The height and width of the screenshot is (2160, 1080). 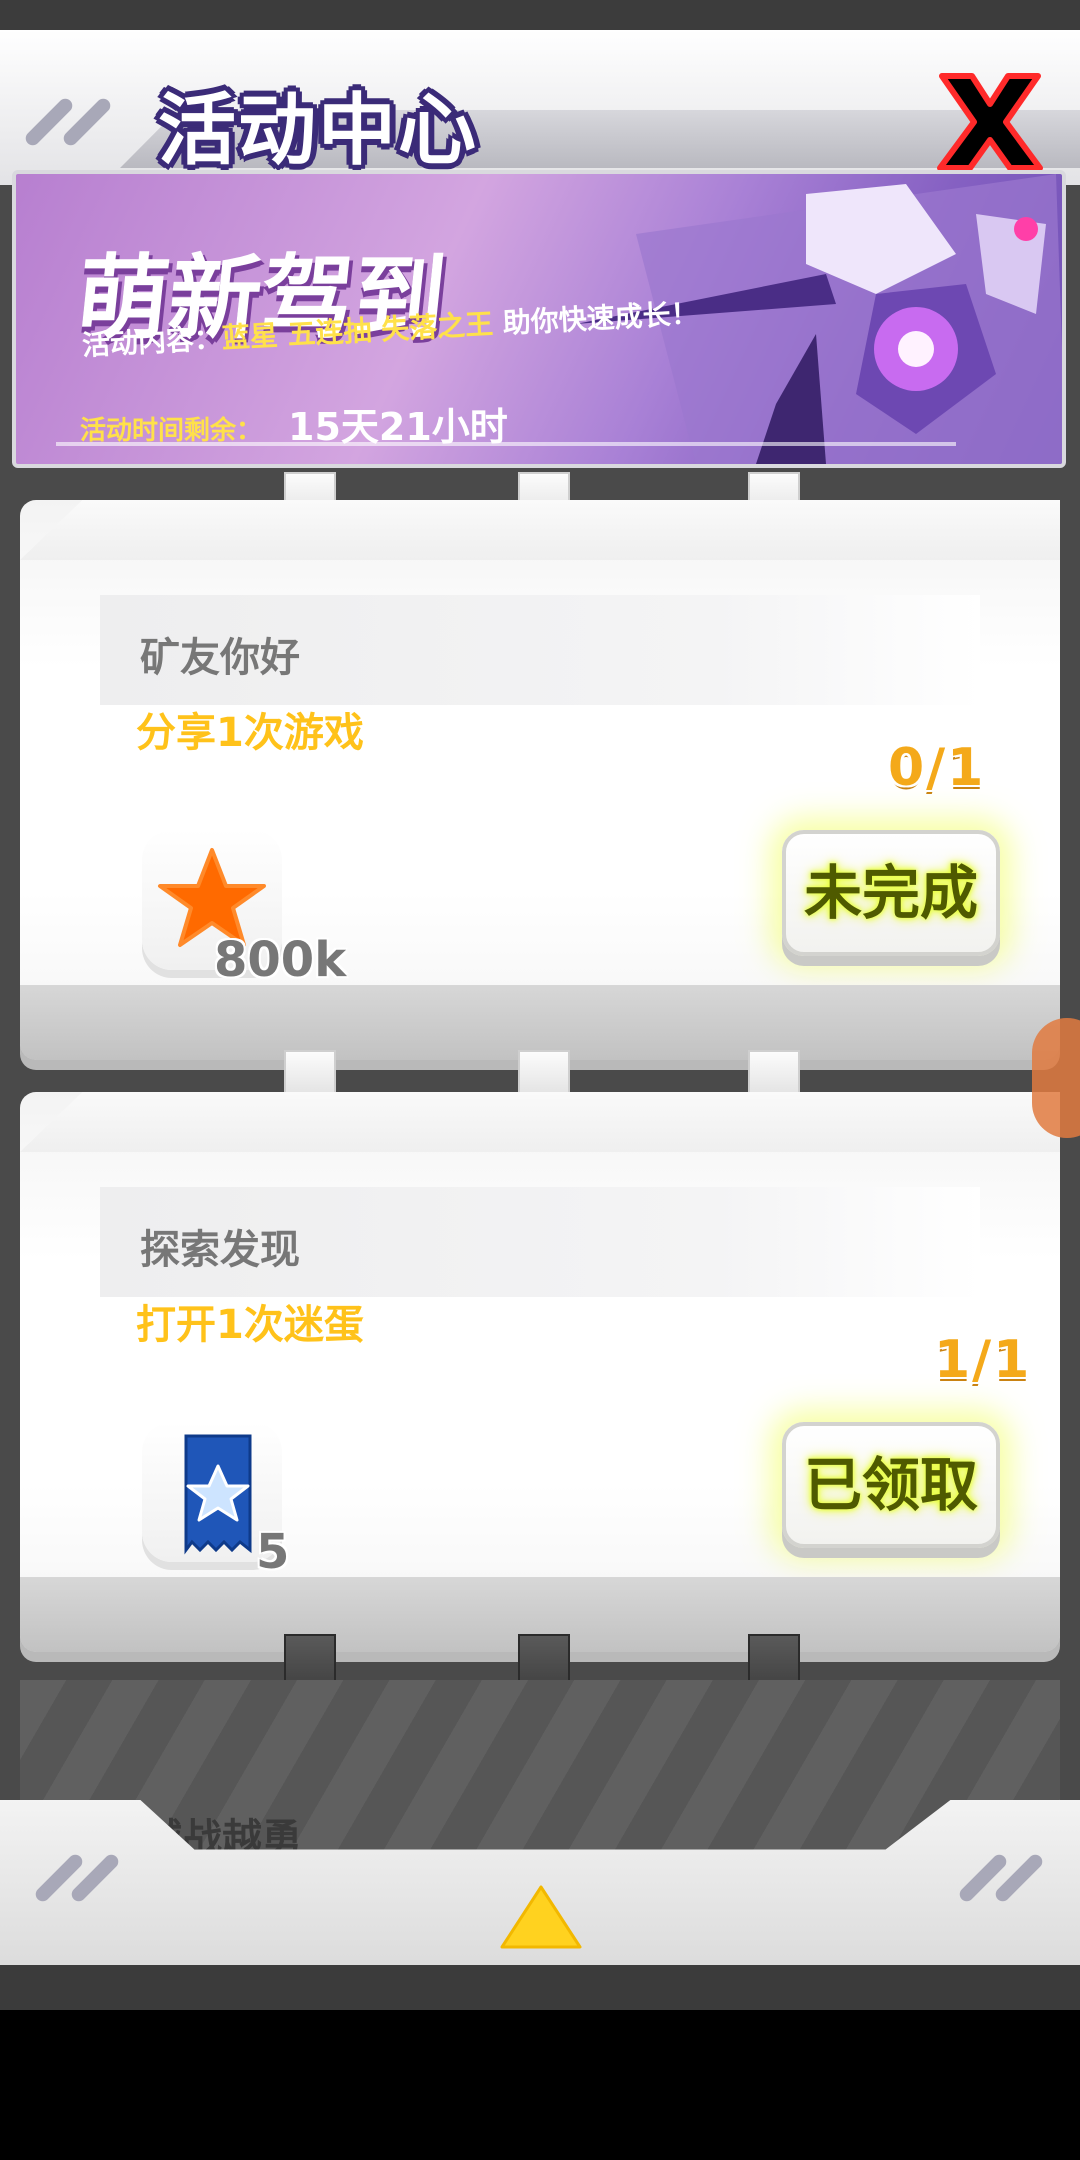 I want to click on content-label: 活动内容：, so click(x=152, y=341).